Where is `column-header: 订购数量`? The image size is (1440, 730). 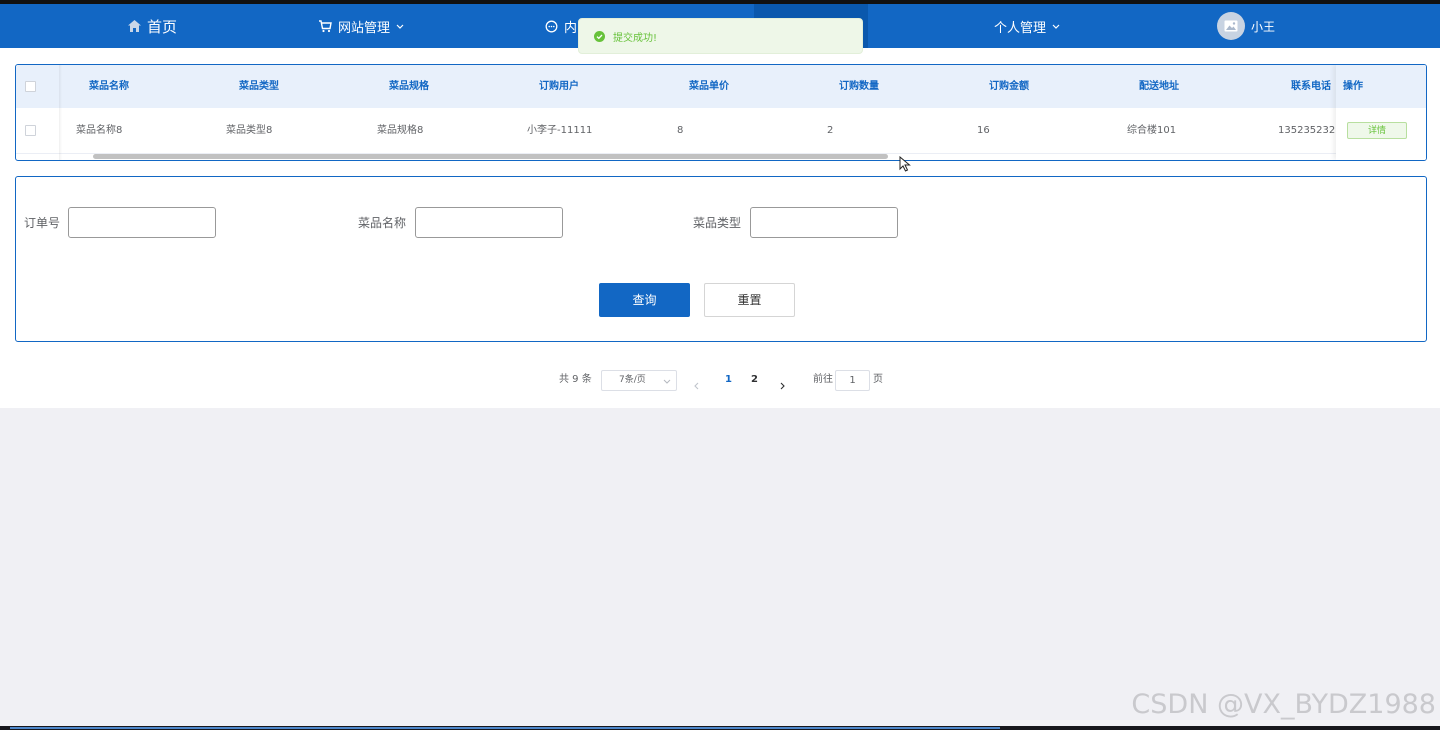
column-header: 订购数量 is located at coordinates (859, 86).